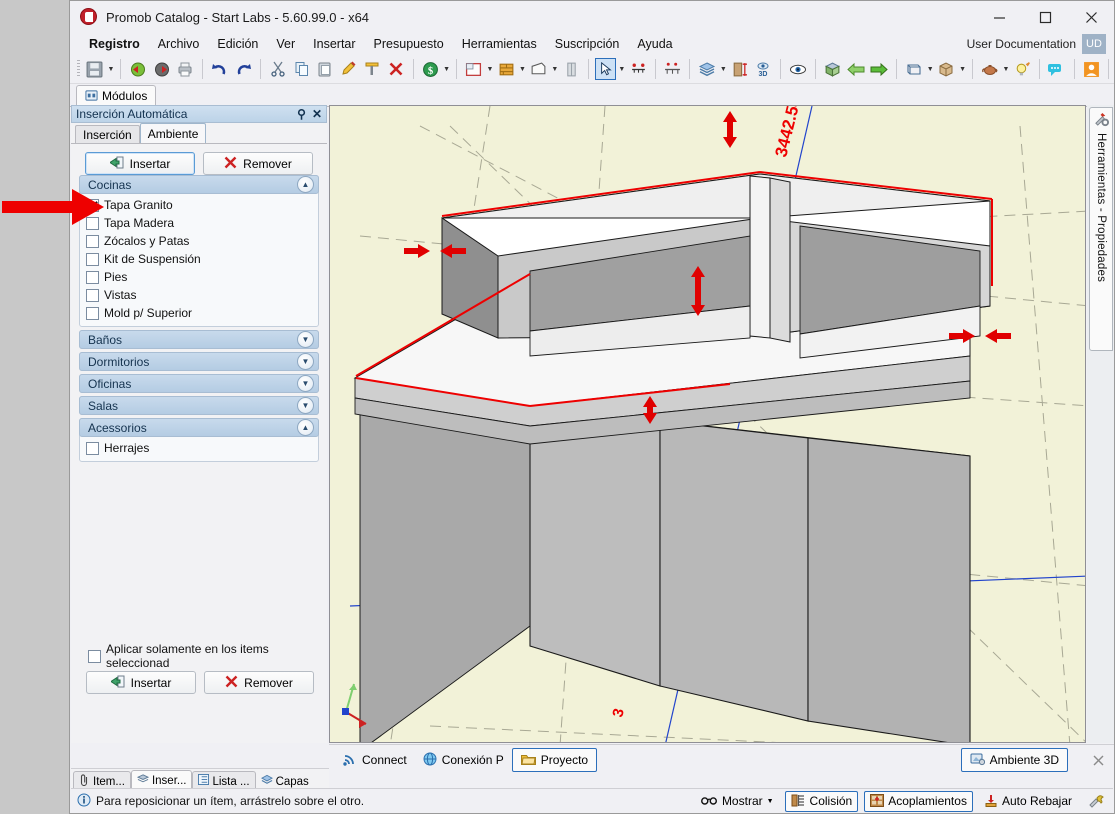  Describe the element at coordinates (199, 383) in the screenshot. I see `group-header-oficinas: Oficinas ▼` at that location.